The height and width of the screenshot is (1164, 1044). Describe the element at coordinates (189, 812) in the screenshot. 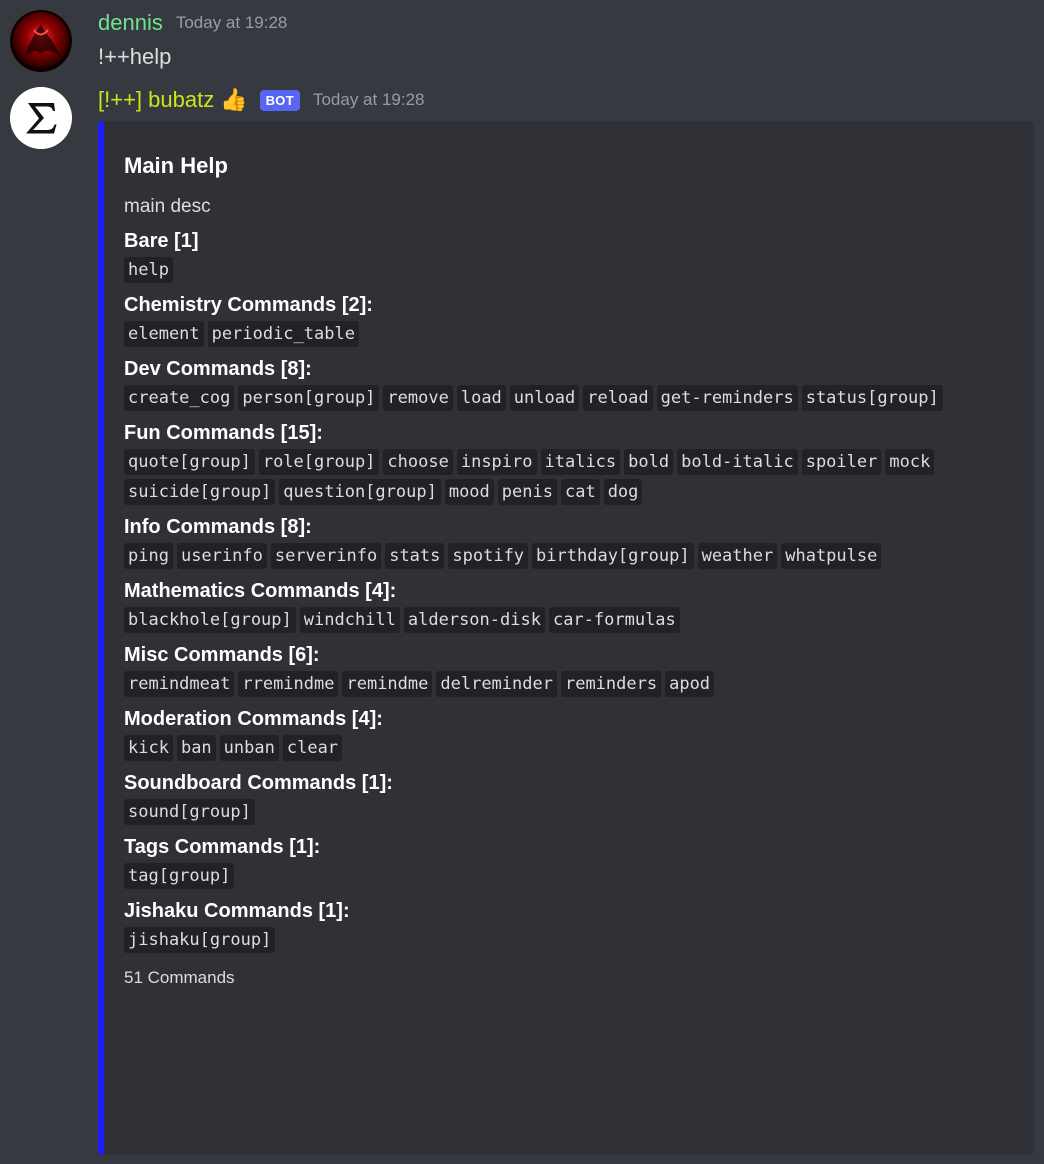

I see `command-code: sound[group]` at that location.